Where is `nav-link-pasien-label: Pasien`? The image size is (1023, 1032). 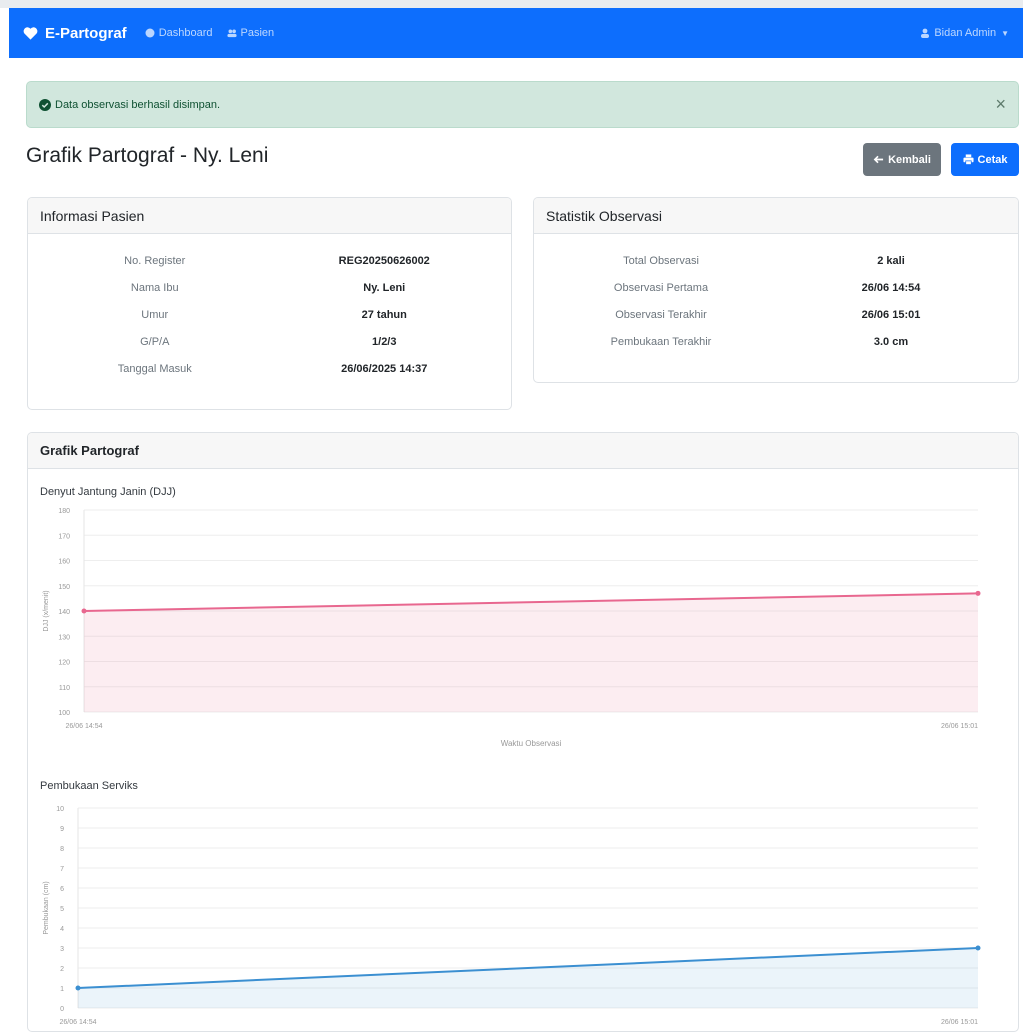 nav-link-pasien-label: Pasien is located at coordinates (257, 33).